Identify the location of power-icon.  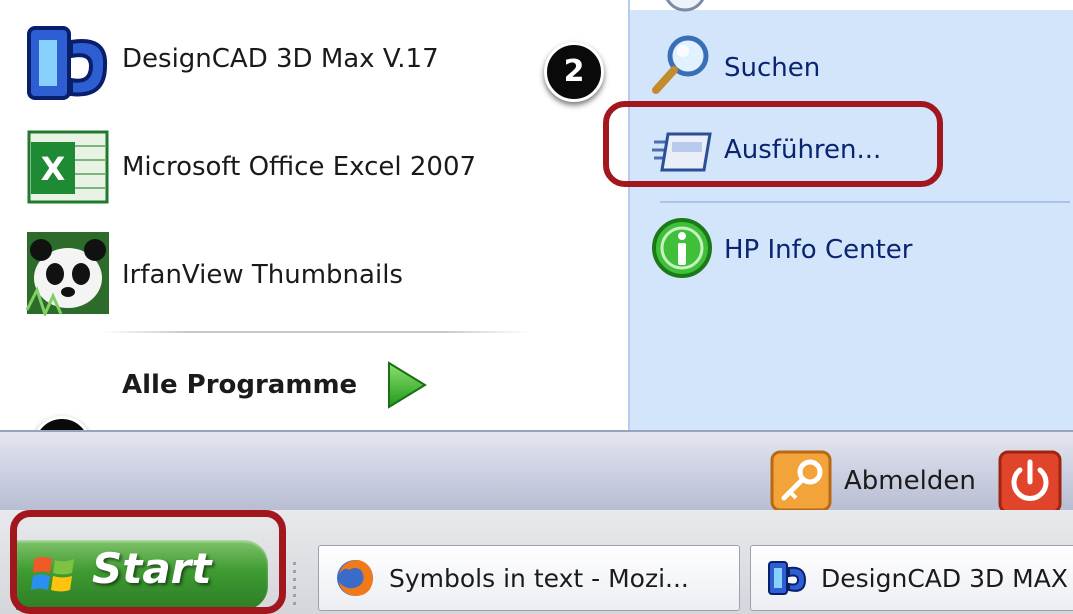
(1030, 482).